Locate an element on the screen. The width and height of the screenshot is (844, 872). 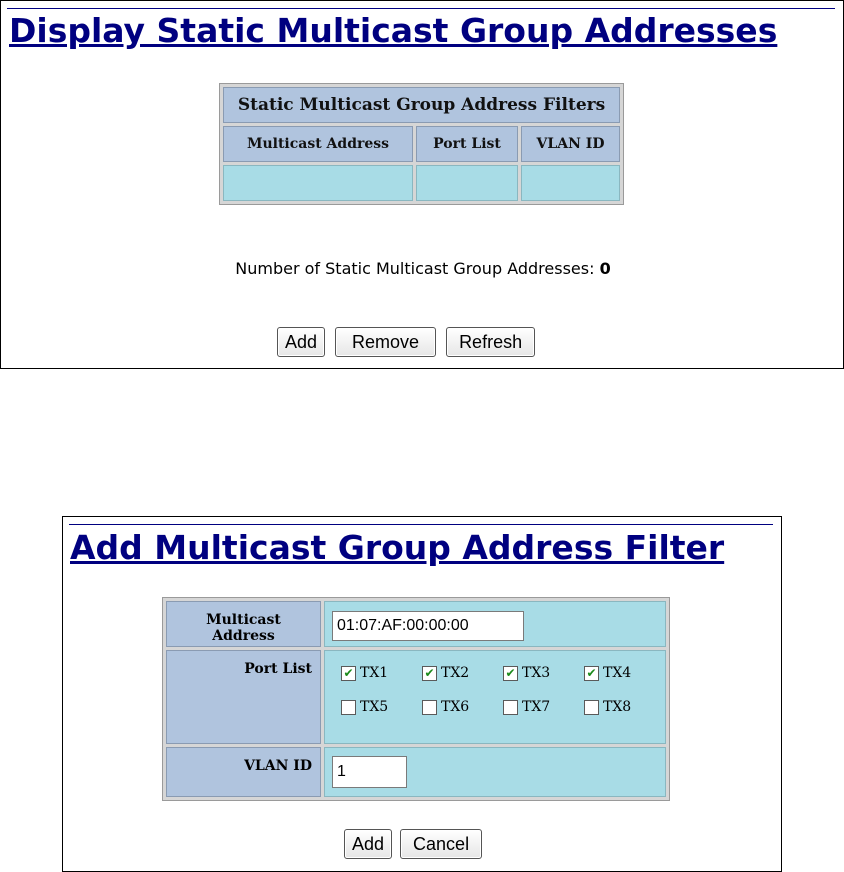
column-header-port-list: Port List is located at coordinates (467, 144).